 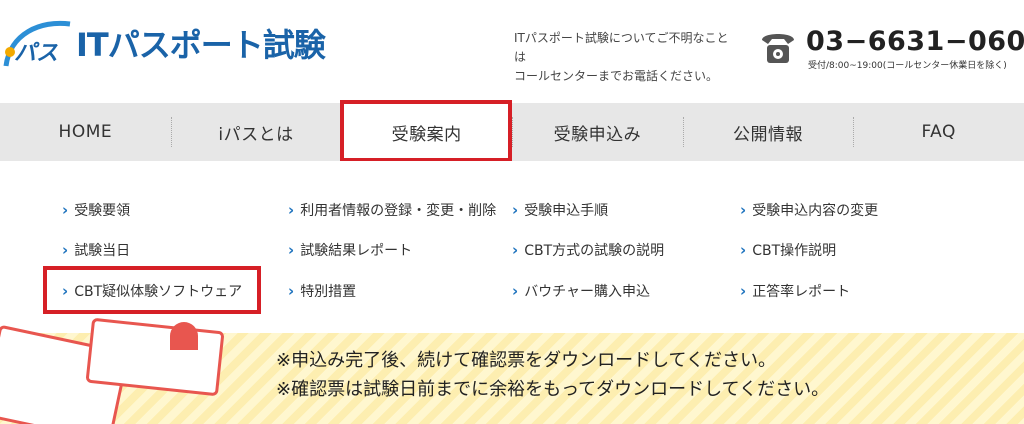 What do you see at coordinates (788, 250) in the screenshot?
I see `menu-link-cbt-operation: › CBT操作説明` at bounding box center [788, 250].